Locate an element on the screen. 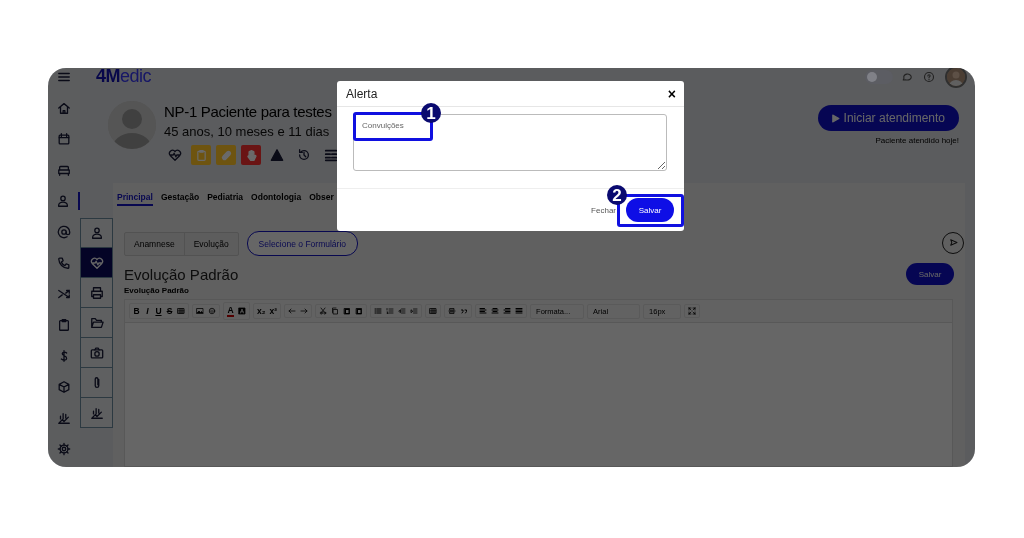 The image size is (1024, 538). status-note: Paciente atendido hoje! is located at coordinates (917, 140).